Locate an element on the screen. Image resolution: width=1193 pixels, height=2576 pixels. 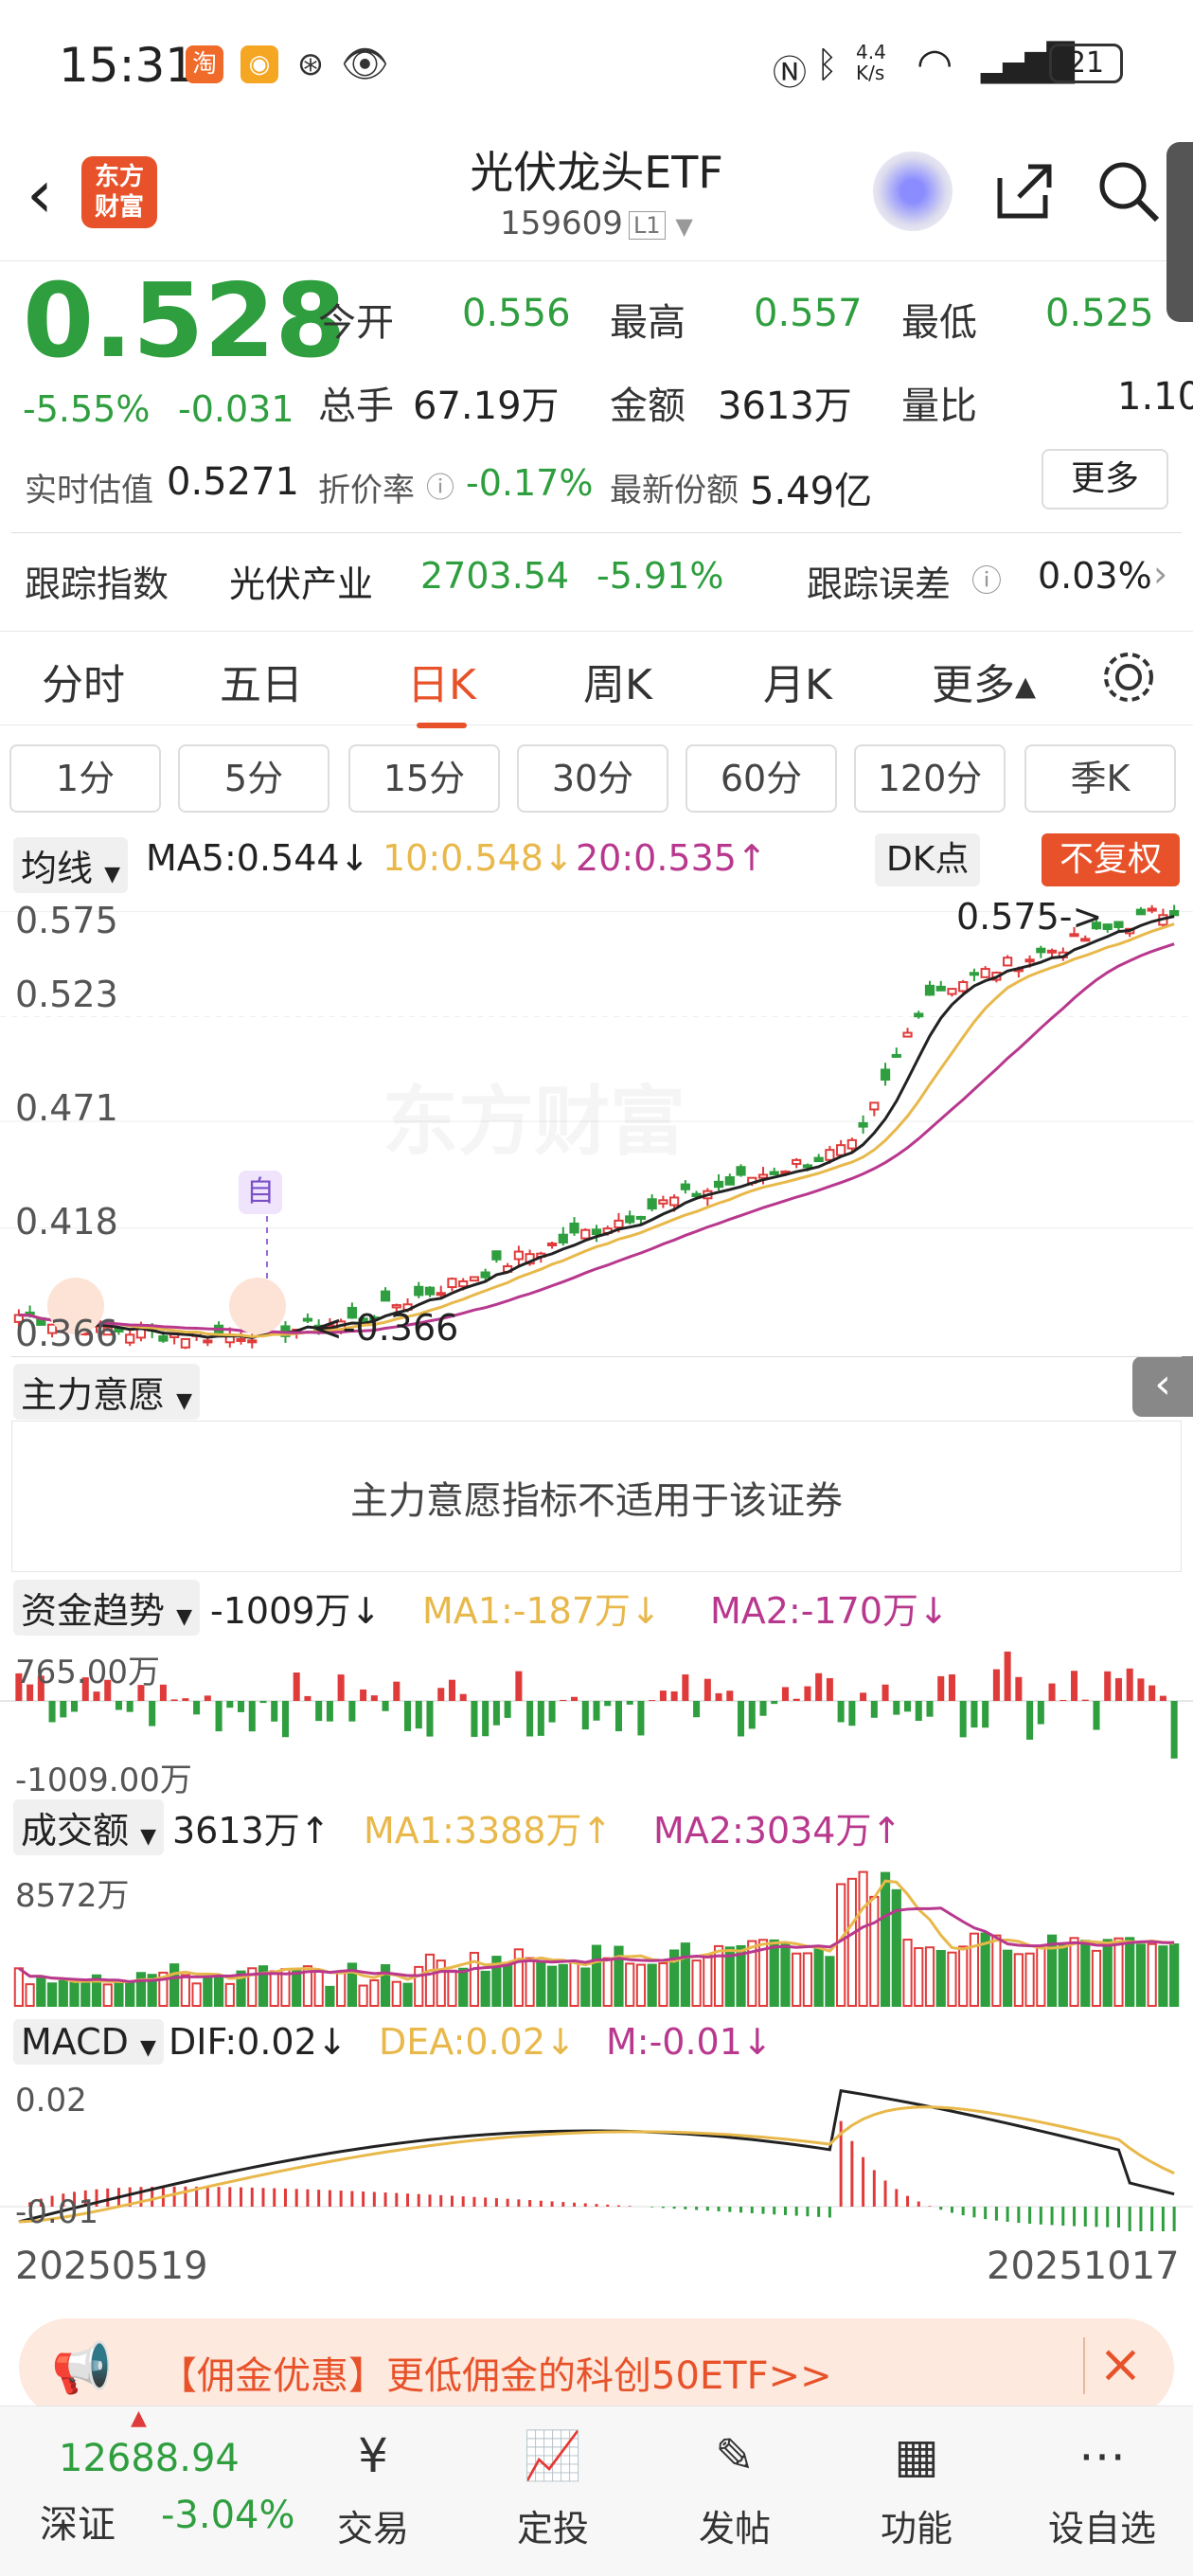
iopv-value: 0.5271 is located at coordinates (233, 482).